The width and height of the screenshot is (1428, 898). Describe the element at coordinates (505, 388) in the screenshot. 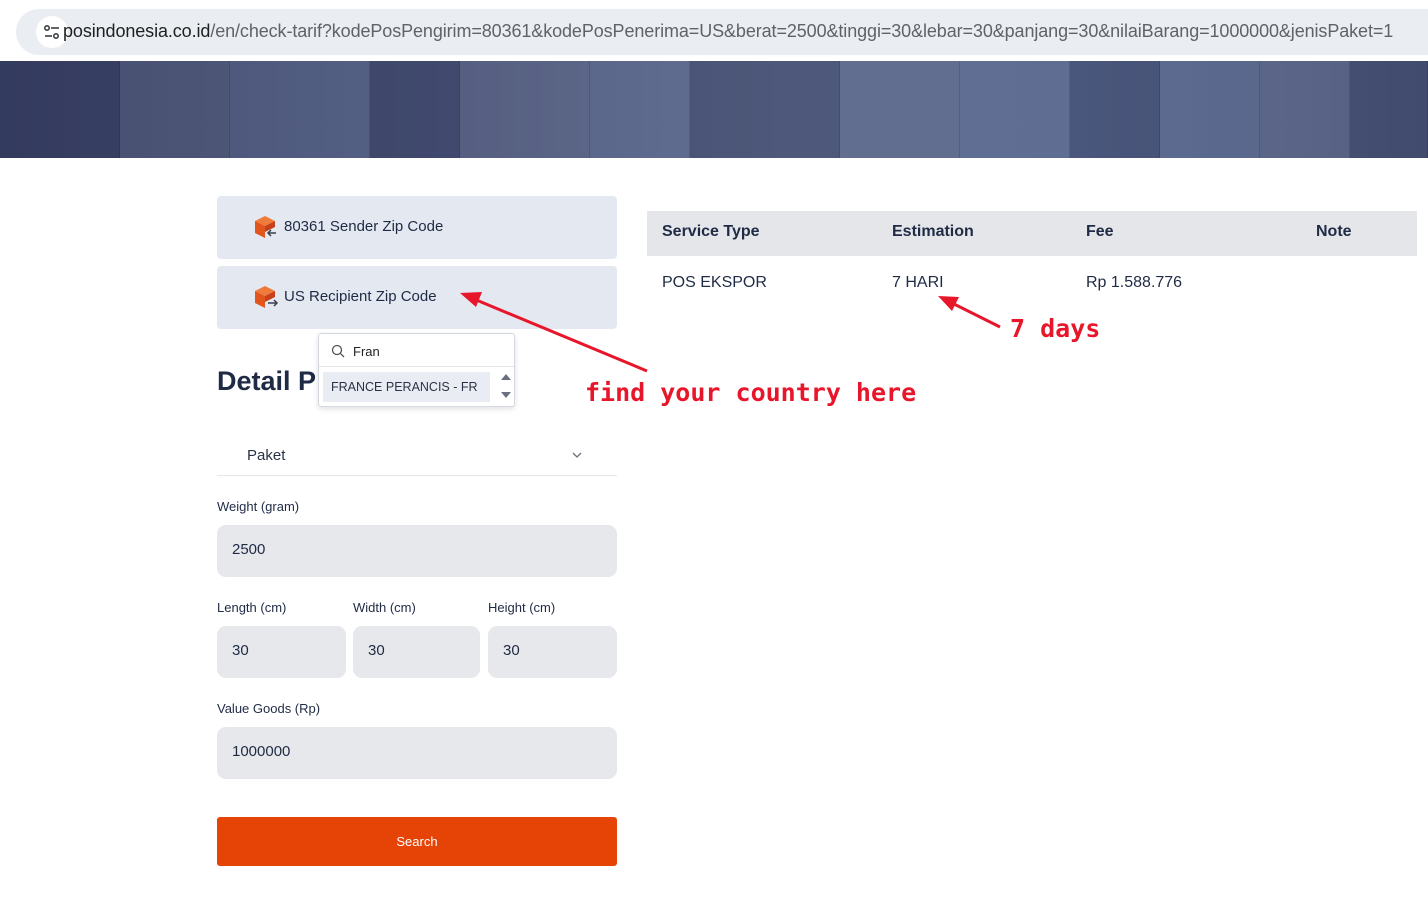

I see `dropdown-scrollbar` at that location.